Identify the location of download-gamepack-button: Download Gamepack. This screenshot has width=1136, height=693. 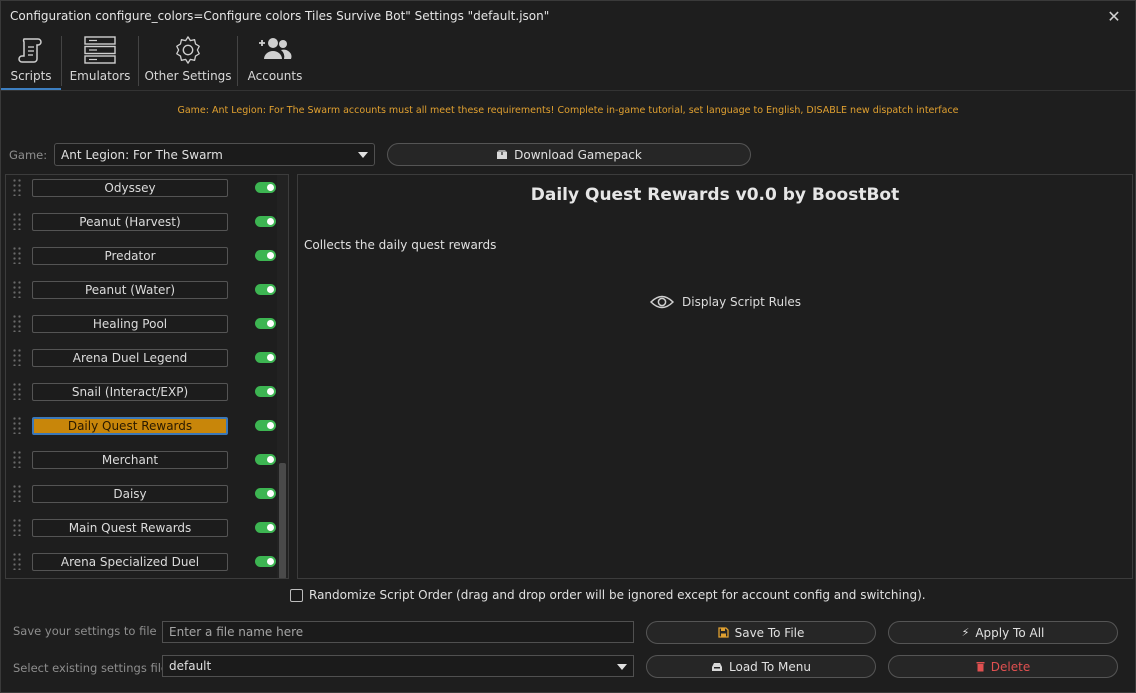
(569, 154).